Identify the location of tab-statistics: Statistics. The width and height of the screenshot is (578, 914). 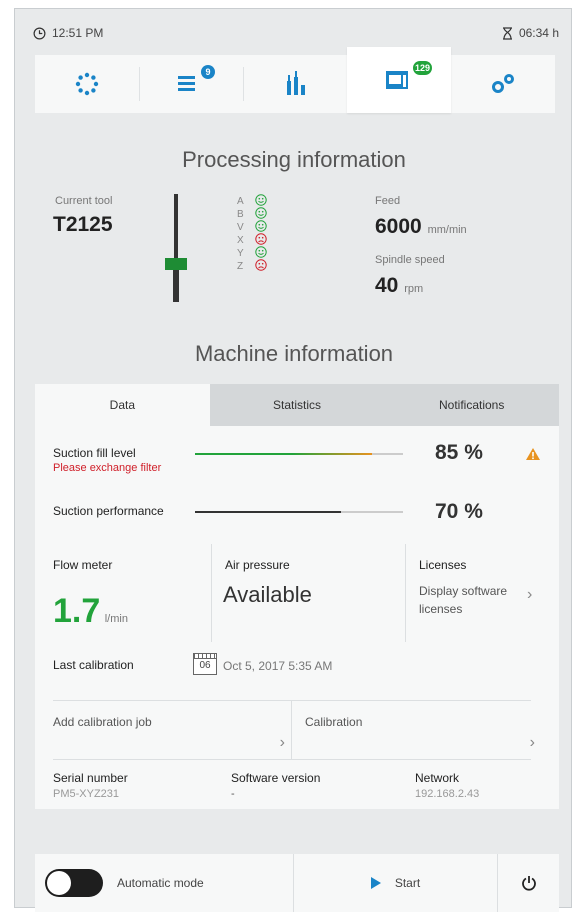
(297, 405).